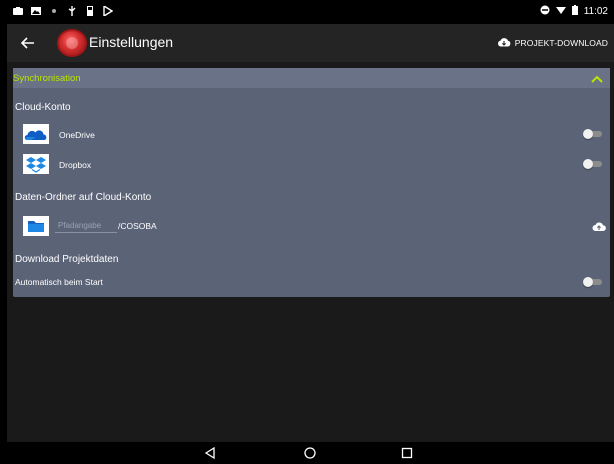 Image resolution: width=614 pixels, height=464 pixels. What do you see at coordinates (72, 43) in the screenshot?
I see `app-logo` at bounding box center [72, 43].